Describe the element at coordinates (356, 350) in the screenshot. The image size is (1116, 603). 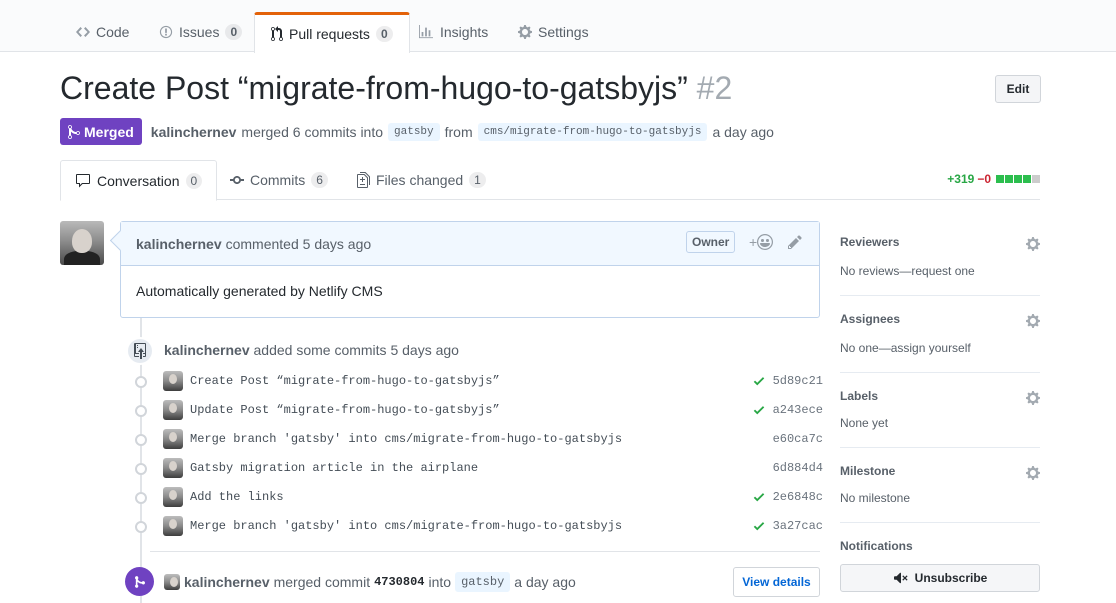
I see `commits-event-text: added some commits 5 days ago` at that location.